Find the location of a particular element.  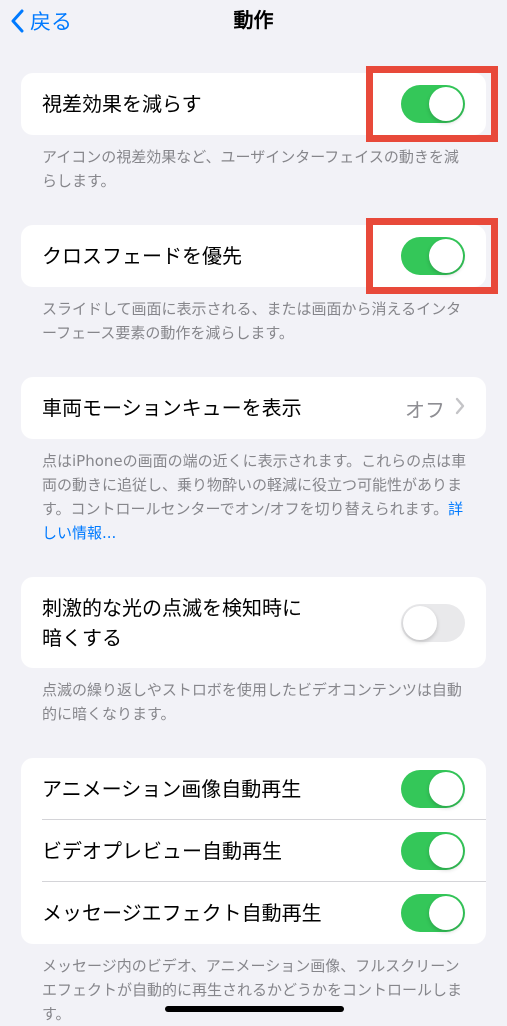

dim-flashing-footnote: 点滅の繰り返しやストロボを使用したビデオコンテンツは自動的に暗くなります。 is located at coordinates (252, 702).